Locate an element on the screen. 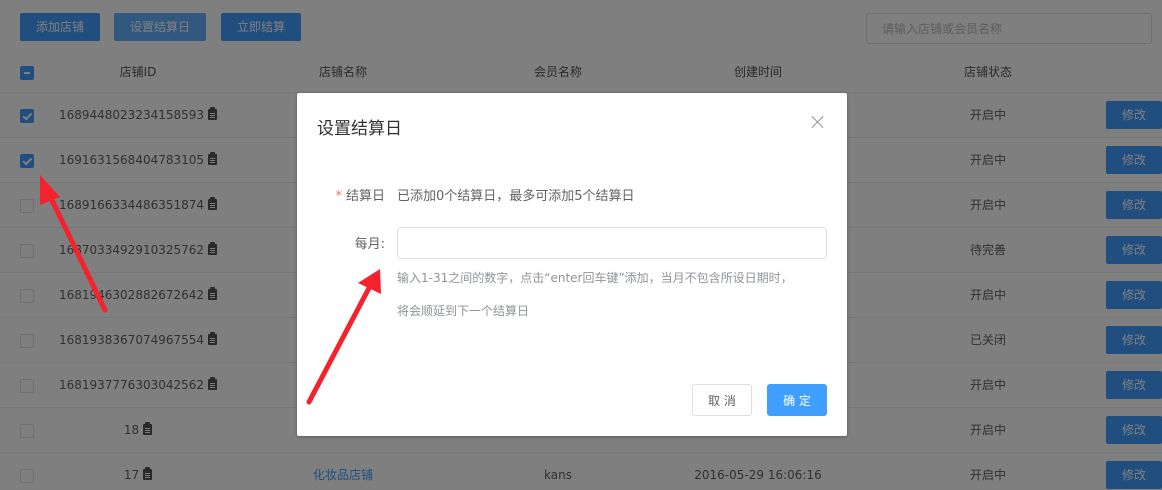 This screenshot has width=1162, height=490. monthly-day-input is located at coordinates (612, 243).